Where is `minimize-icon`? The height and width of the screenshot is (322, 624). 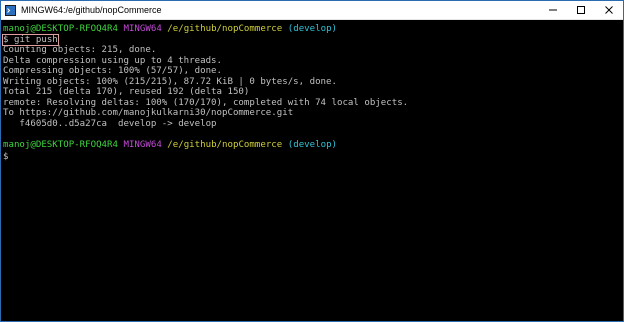 minimize-icon is located at coordinates (553, 10).